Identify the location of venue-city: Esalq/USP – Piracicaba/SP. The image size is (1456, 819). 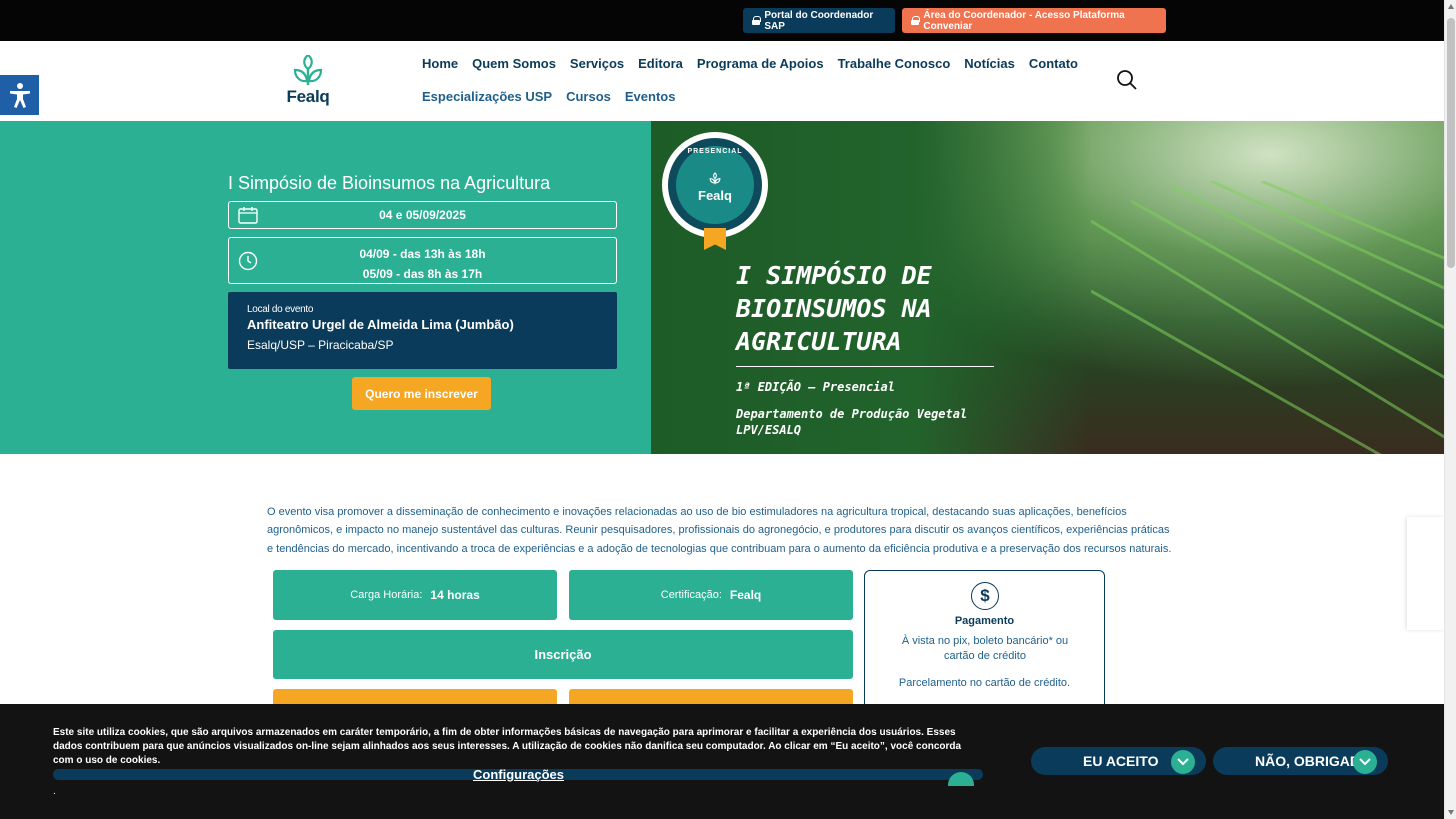
(320, 345).